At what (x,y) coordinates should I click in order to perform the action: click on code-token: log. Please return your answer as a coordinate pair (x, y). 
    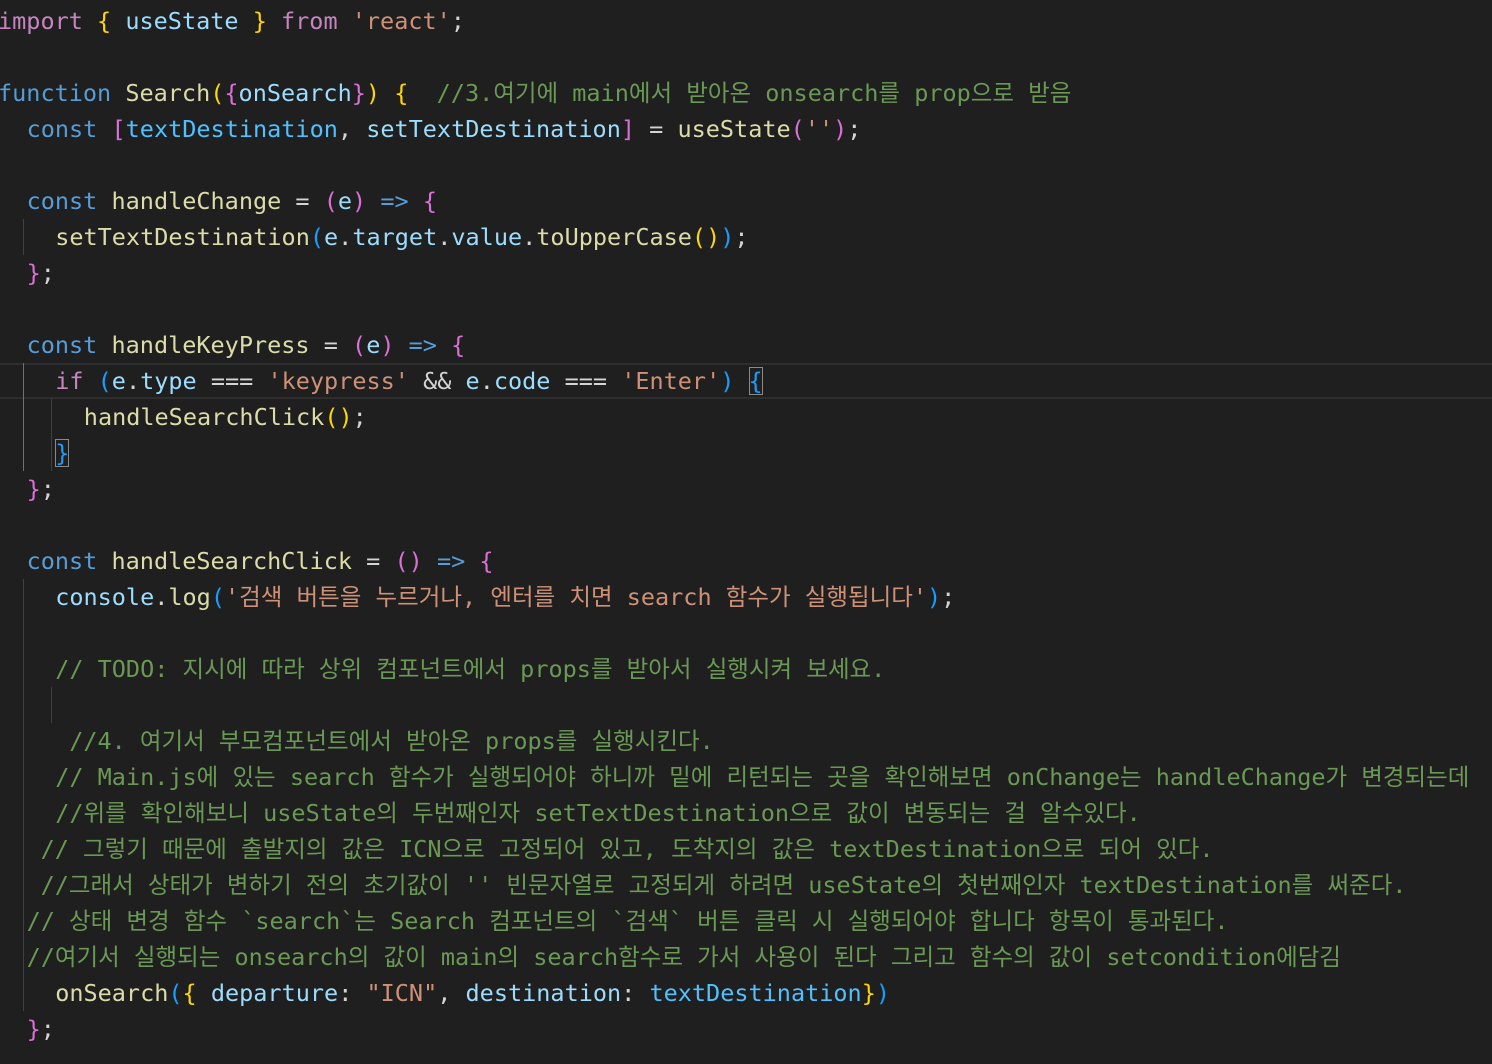
    Looking at the image, I should click on (189, 597).